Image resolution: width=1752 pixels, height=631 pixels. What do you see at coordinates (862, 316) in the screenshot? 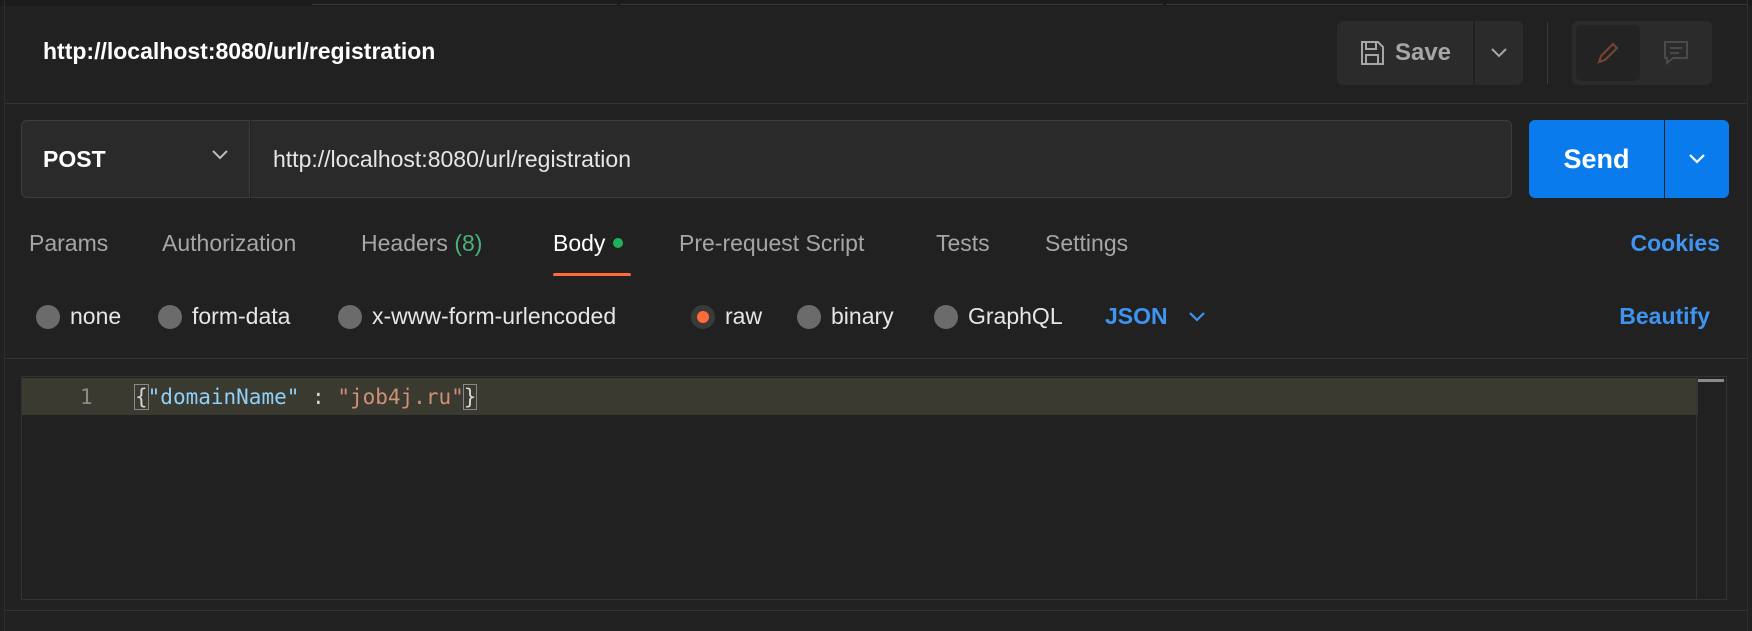
I see `radio-label: binary` at bounding box center [862, 316].